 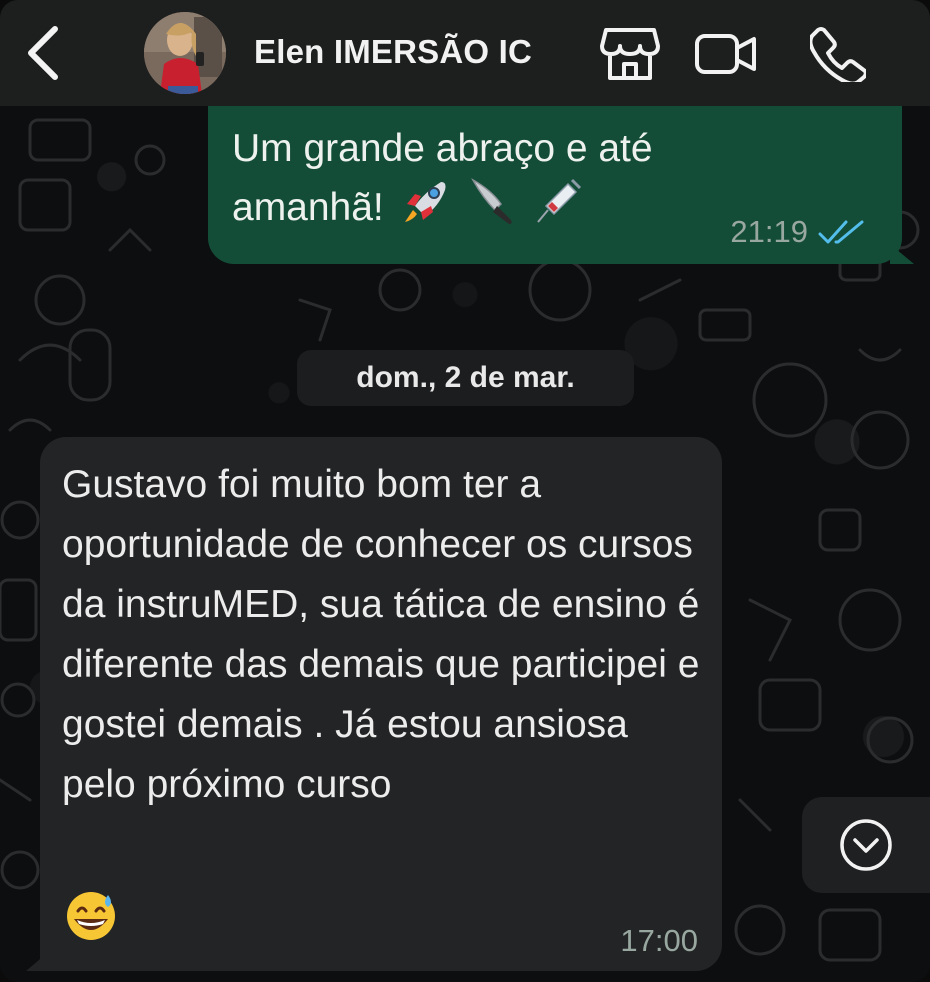 I want to click on contact-name: Elen IMERSÃO IC, so click(x=393, y=52).